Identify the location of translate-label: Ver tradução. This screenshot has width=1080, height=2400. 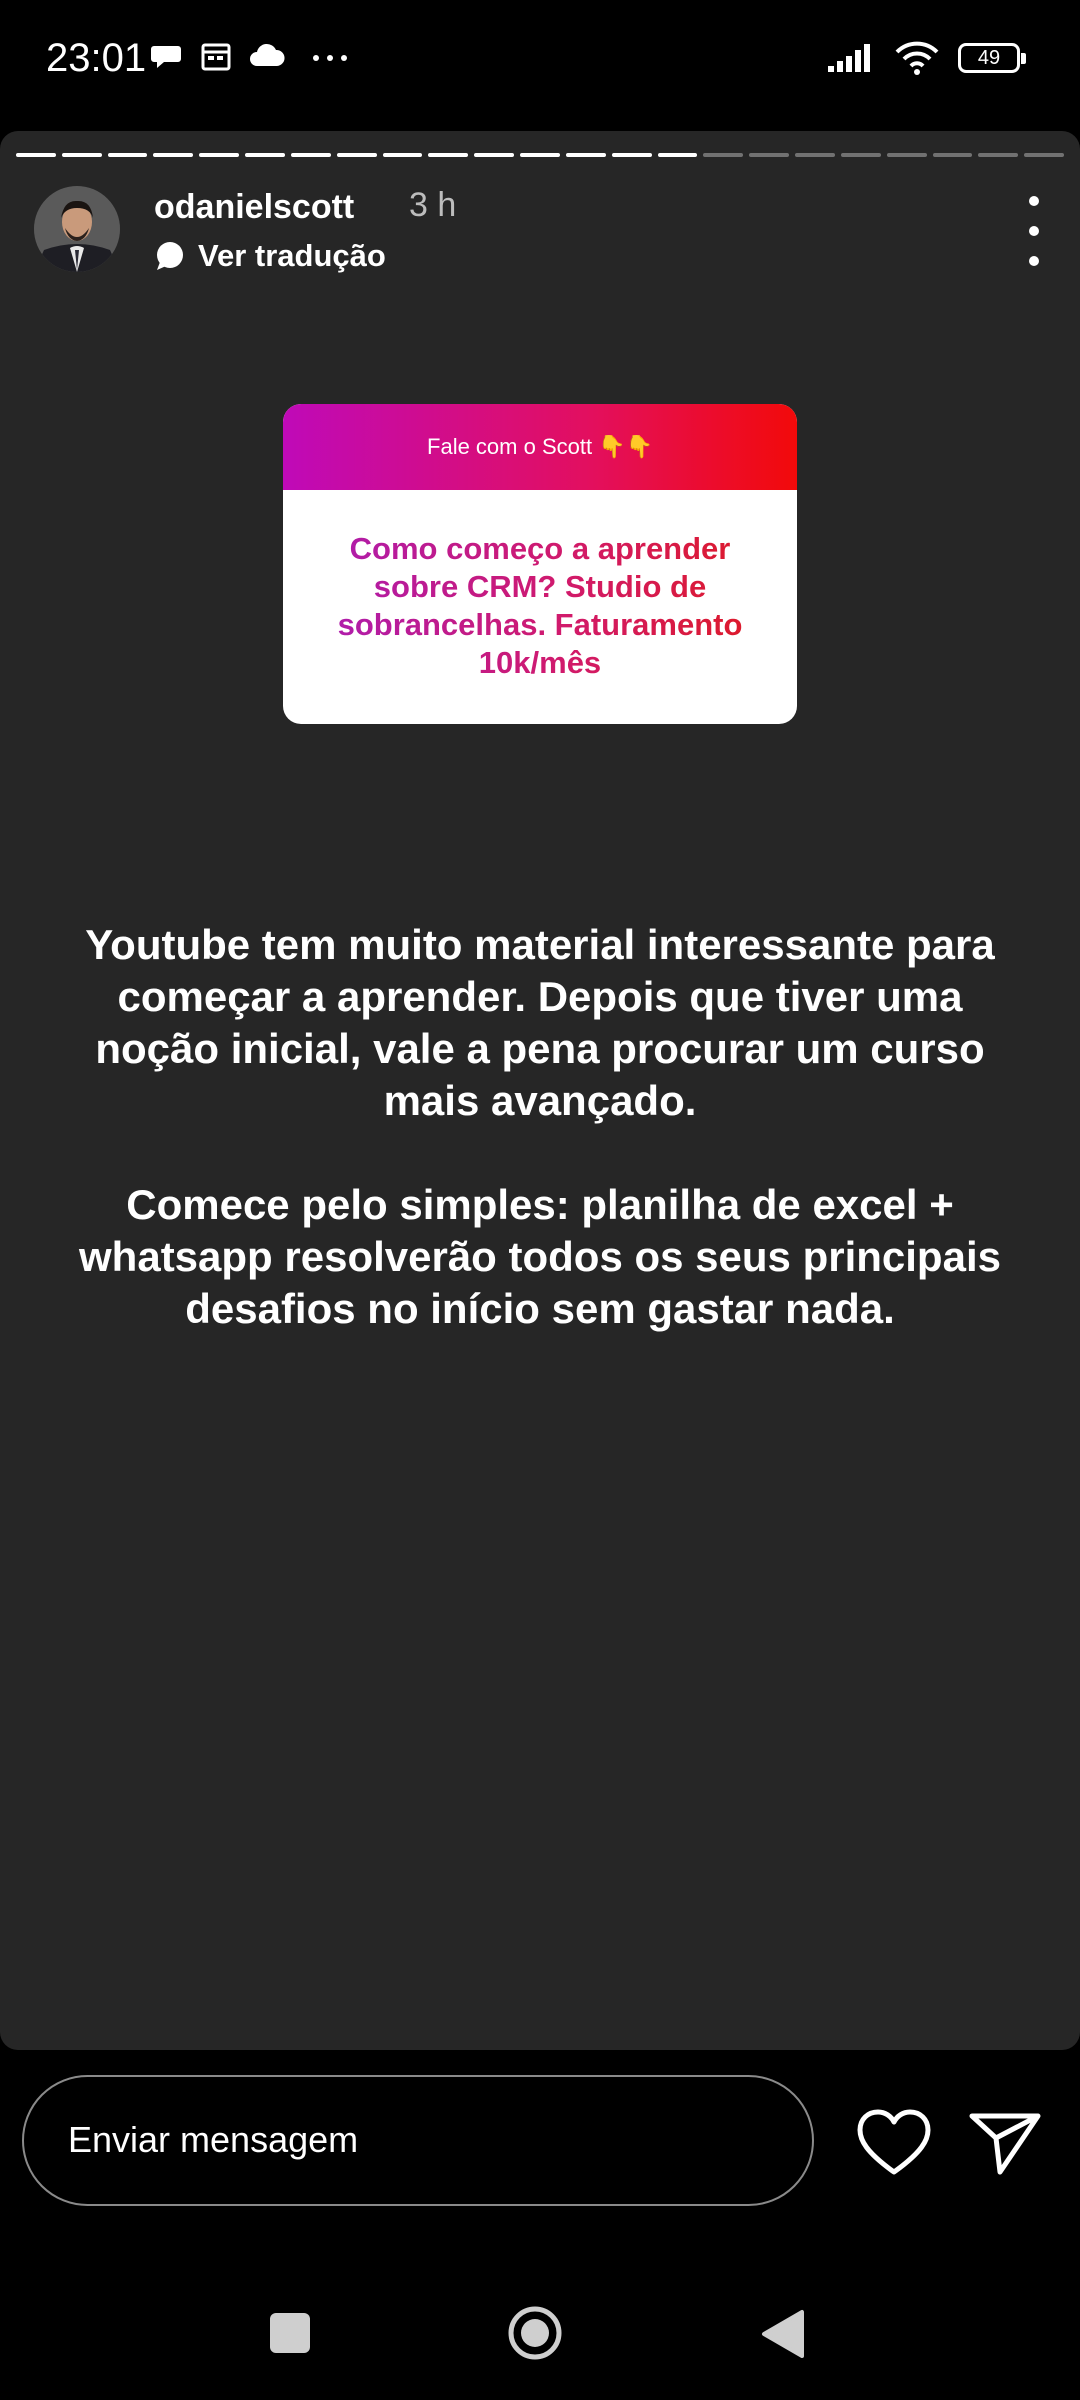
(292, 255).